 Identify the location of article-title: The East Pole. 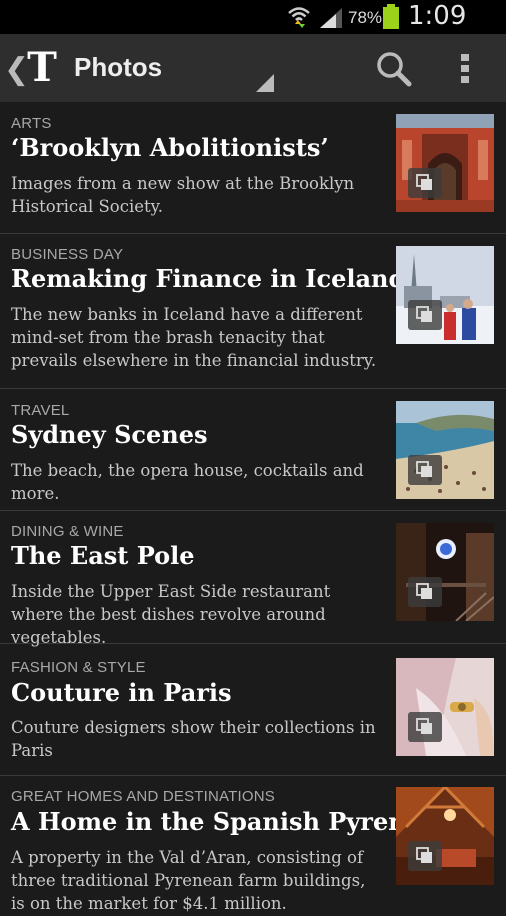
(103, 555).